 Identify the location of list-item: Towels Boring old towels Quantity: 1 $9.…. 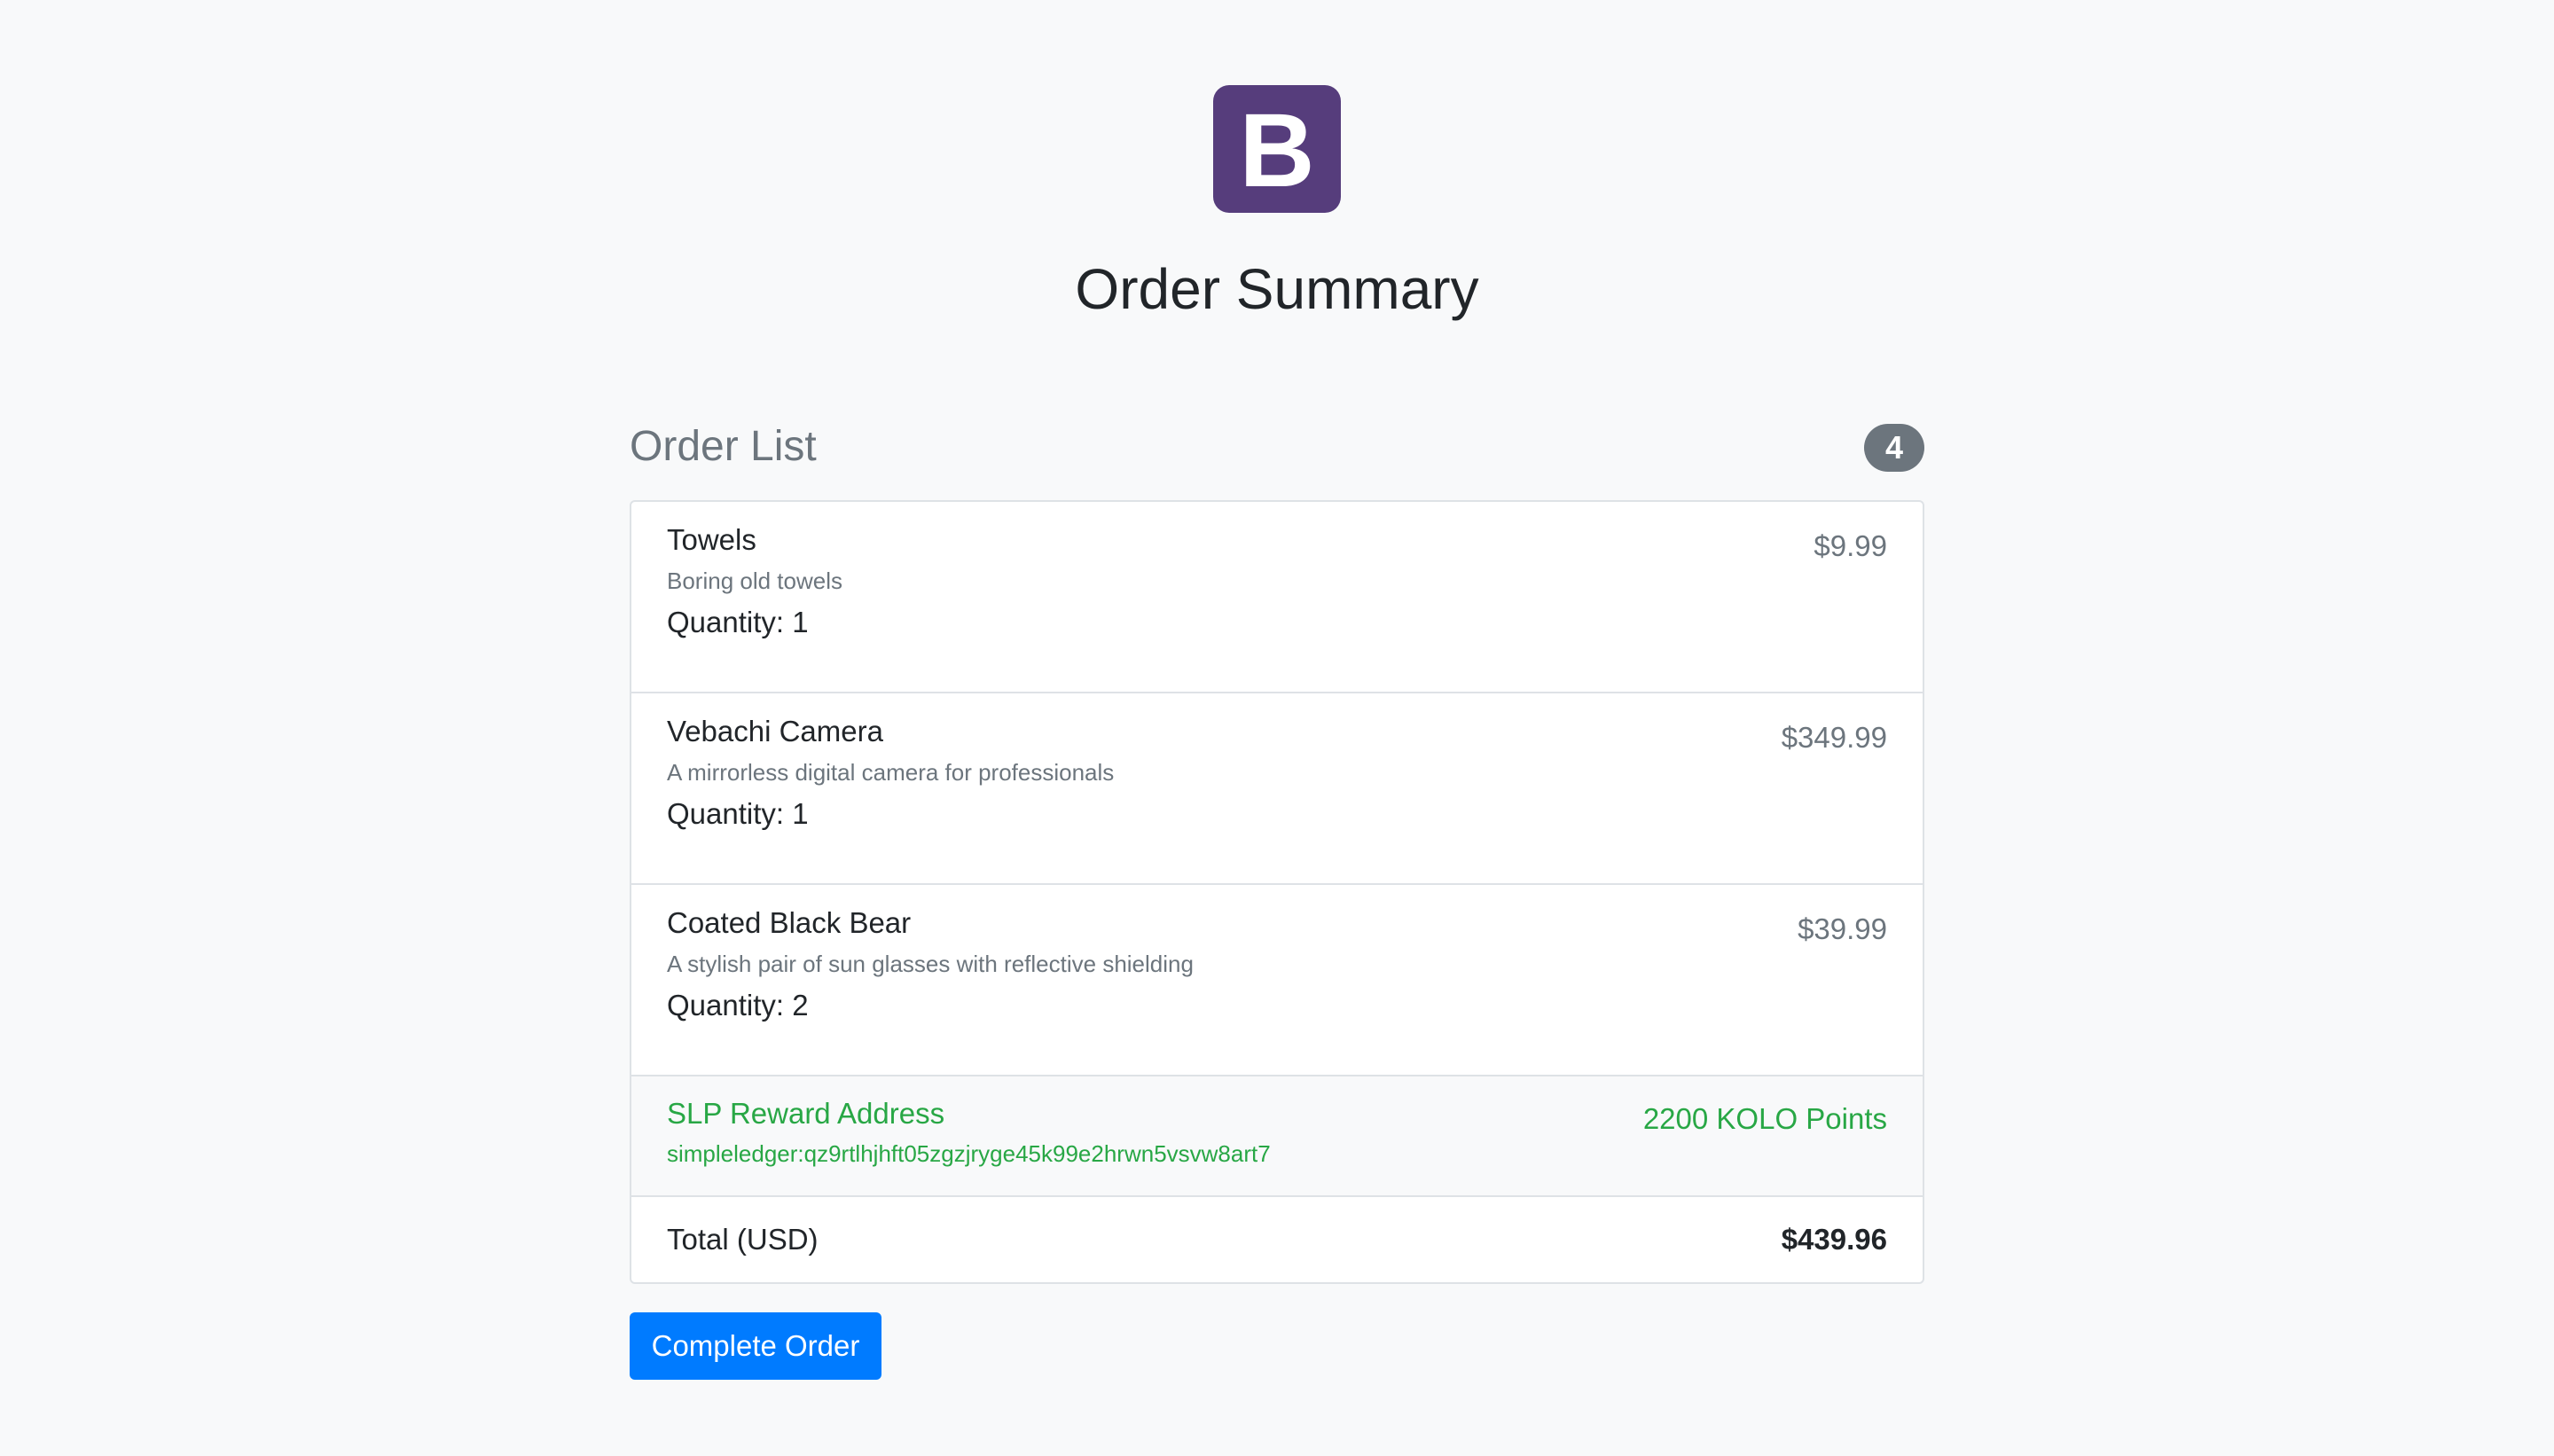
(1277, 597).